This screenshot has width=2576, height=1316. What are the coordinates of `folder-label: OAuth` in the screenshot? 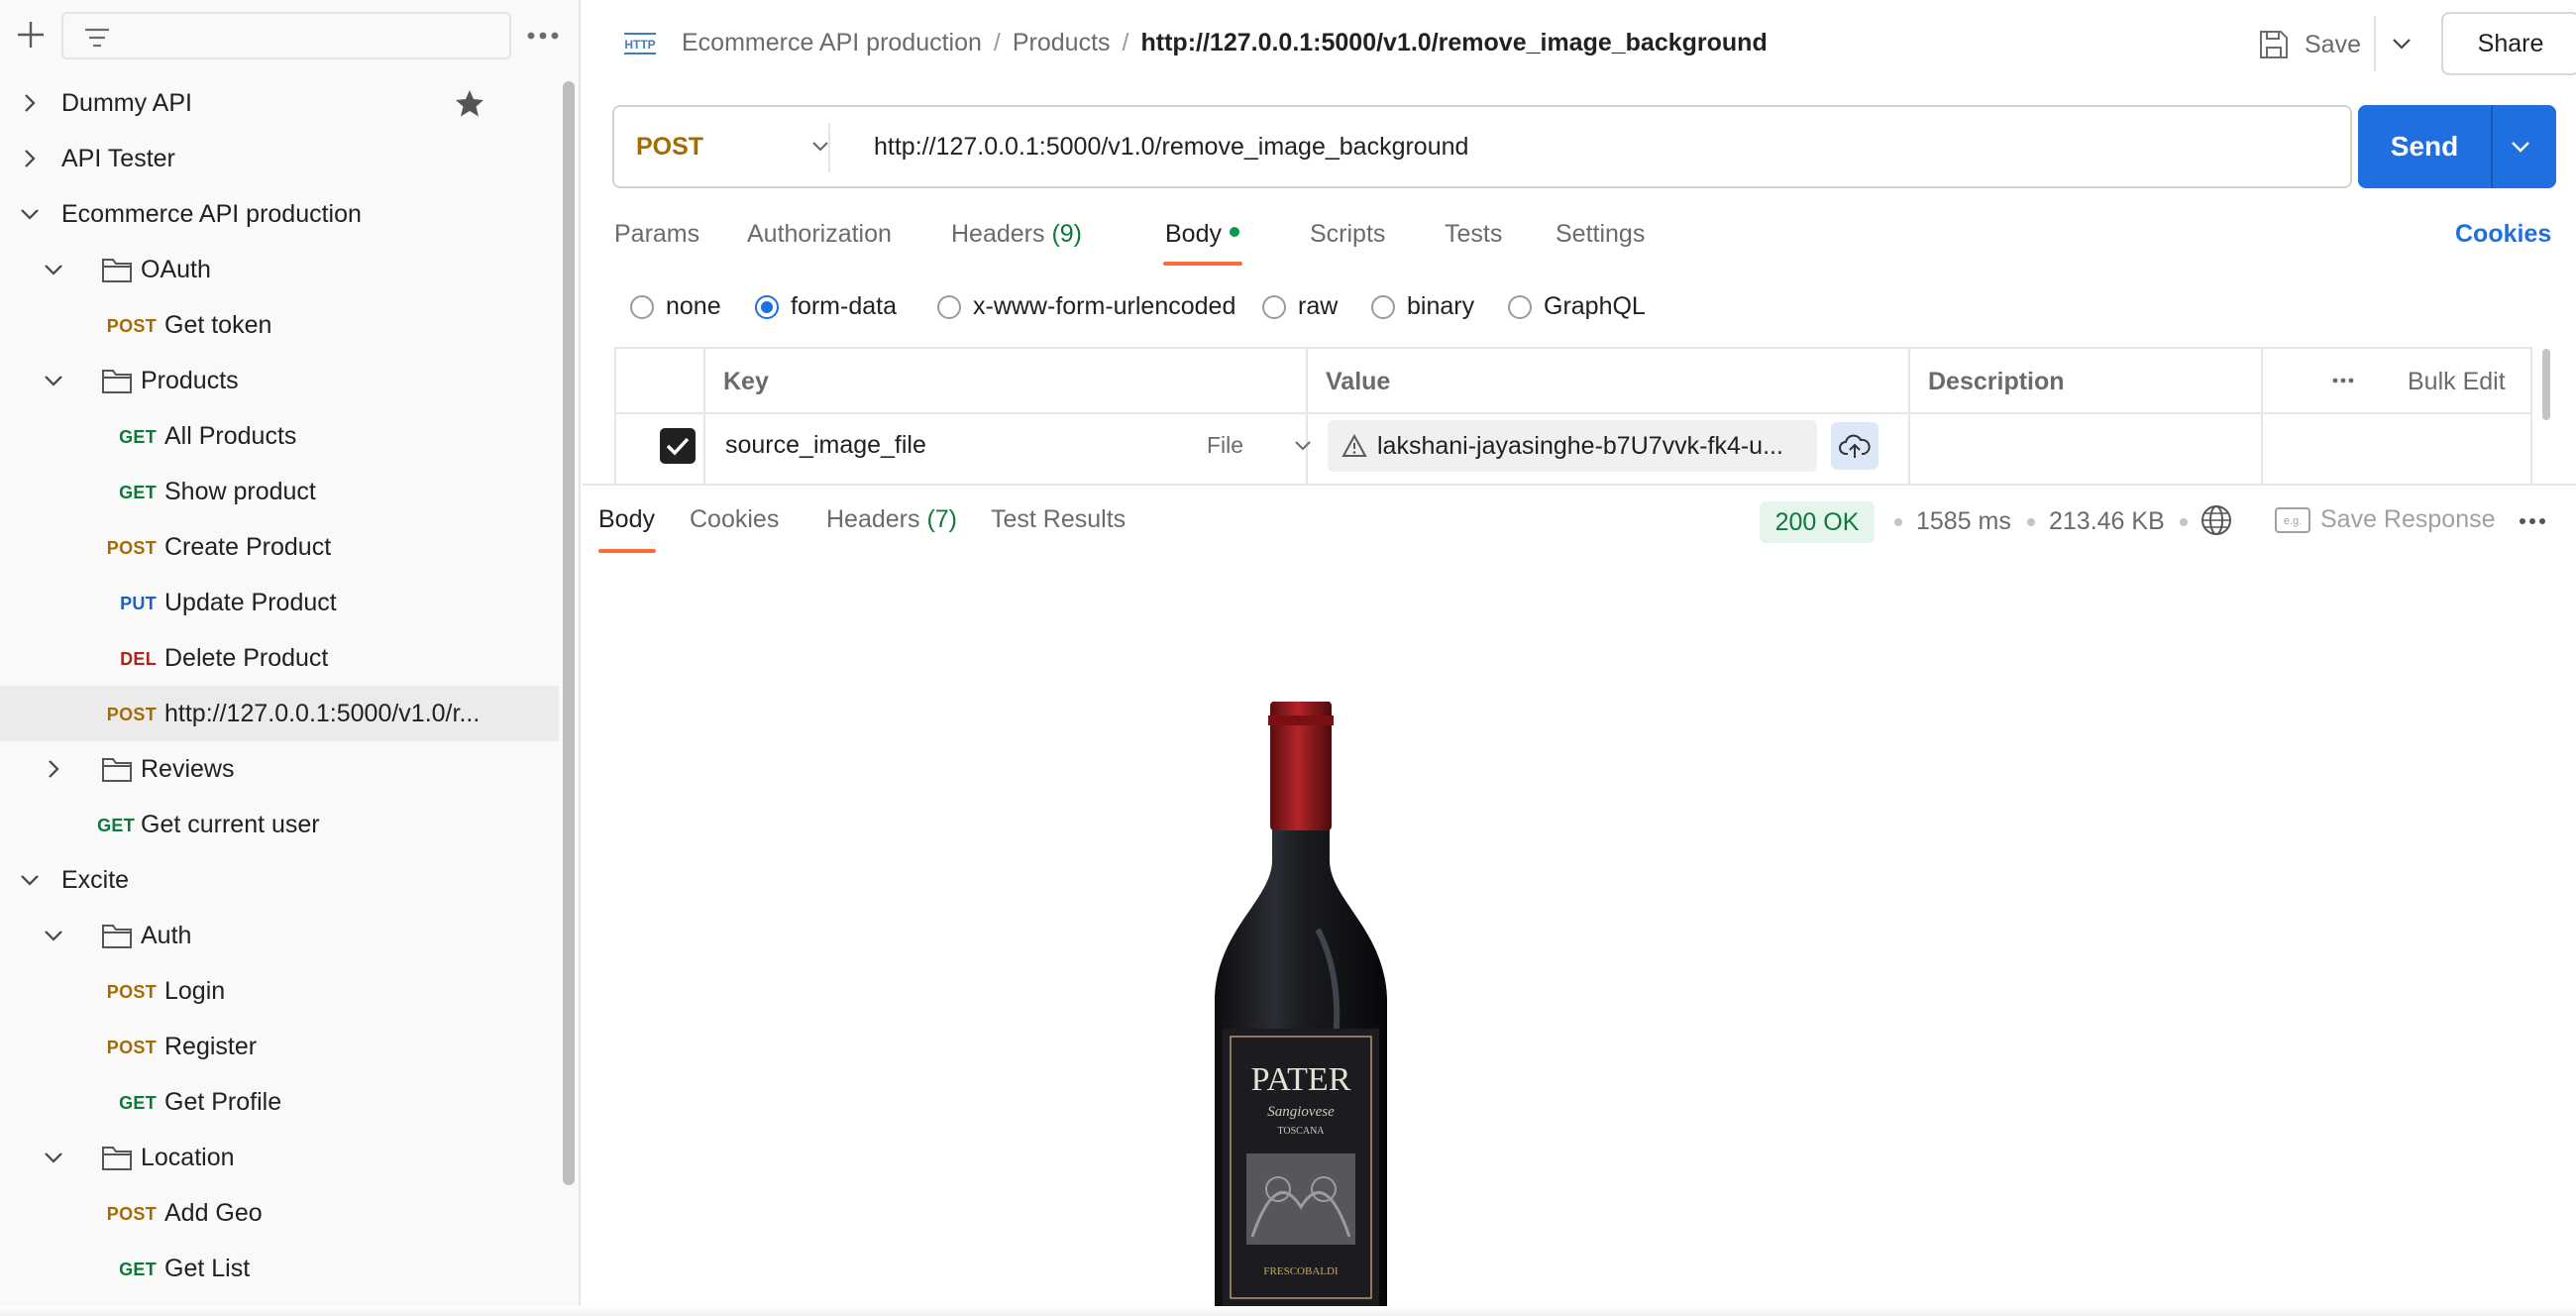 It's located at (176, 269).